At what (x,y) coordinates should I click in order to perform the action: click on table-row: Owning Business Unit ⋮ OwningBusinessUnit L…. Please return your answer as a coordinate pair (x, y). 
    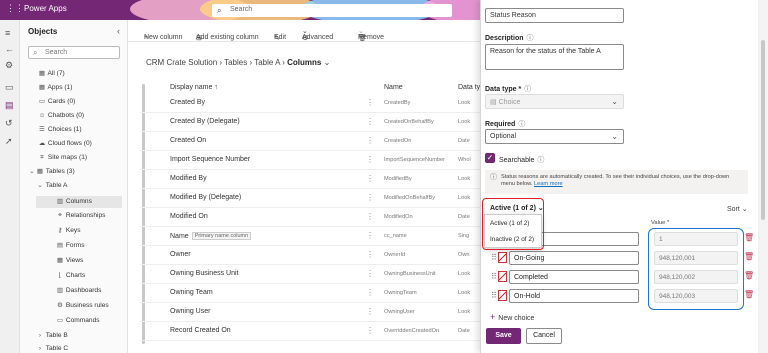
    Looking at the image, I should click on (310, 275).